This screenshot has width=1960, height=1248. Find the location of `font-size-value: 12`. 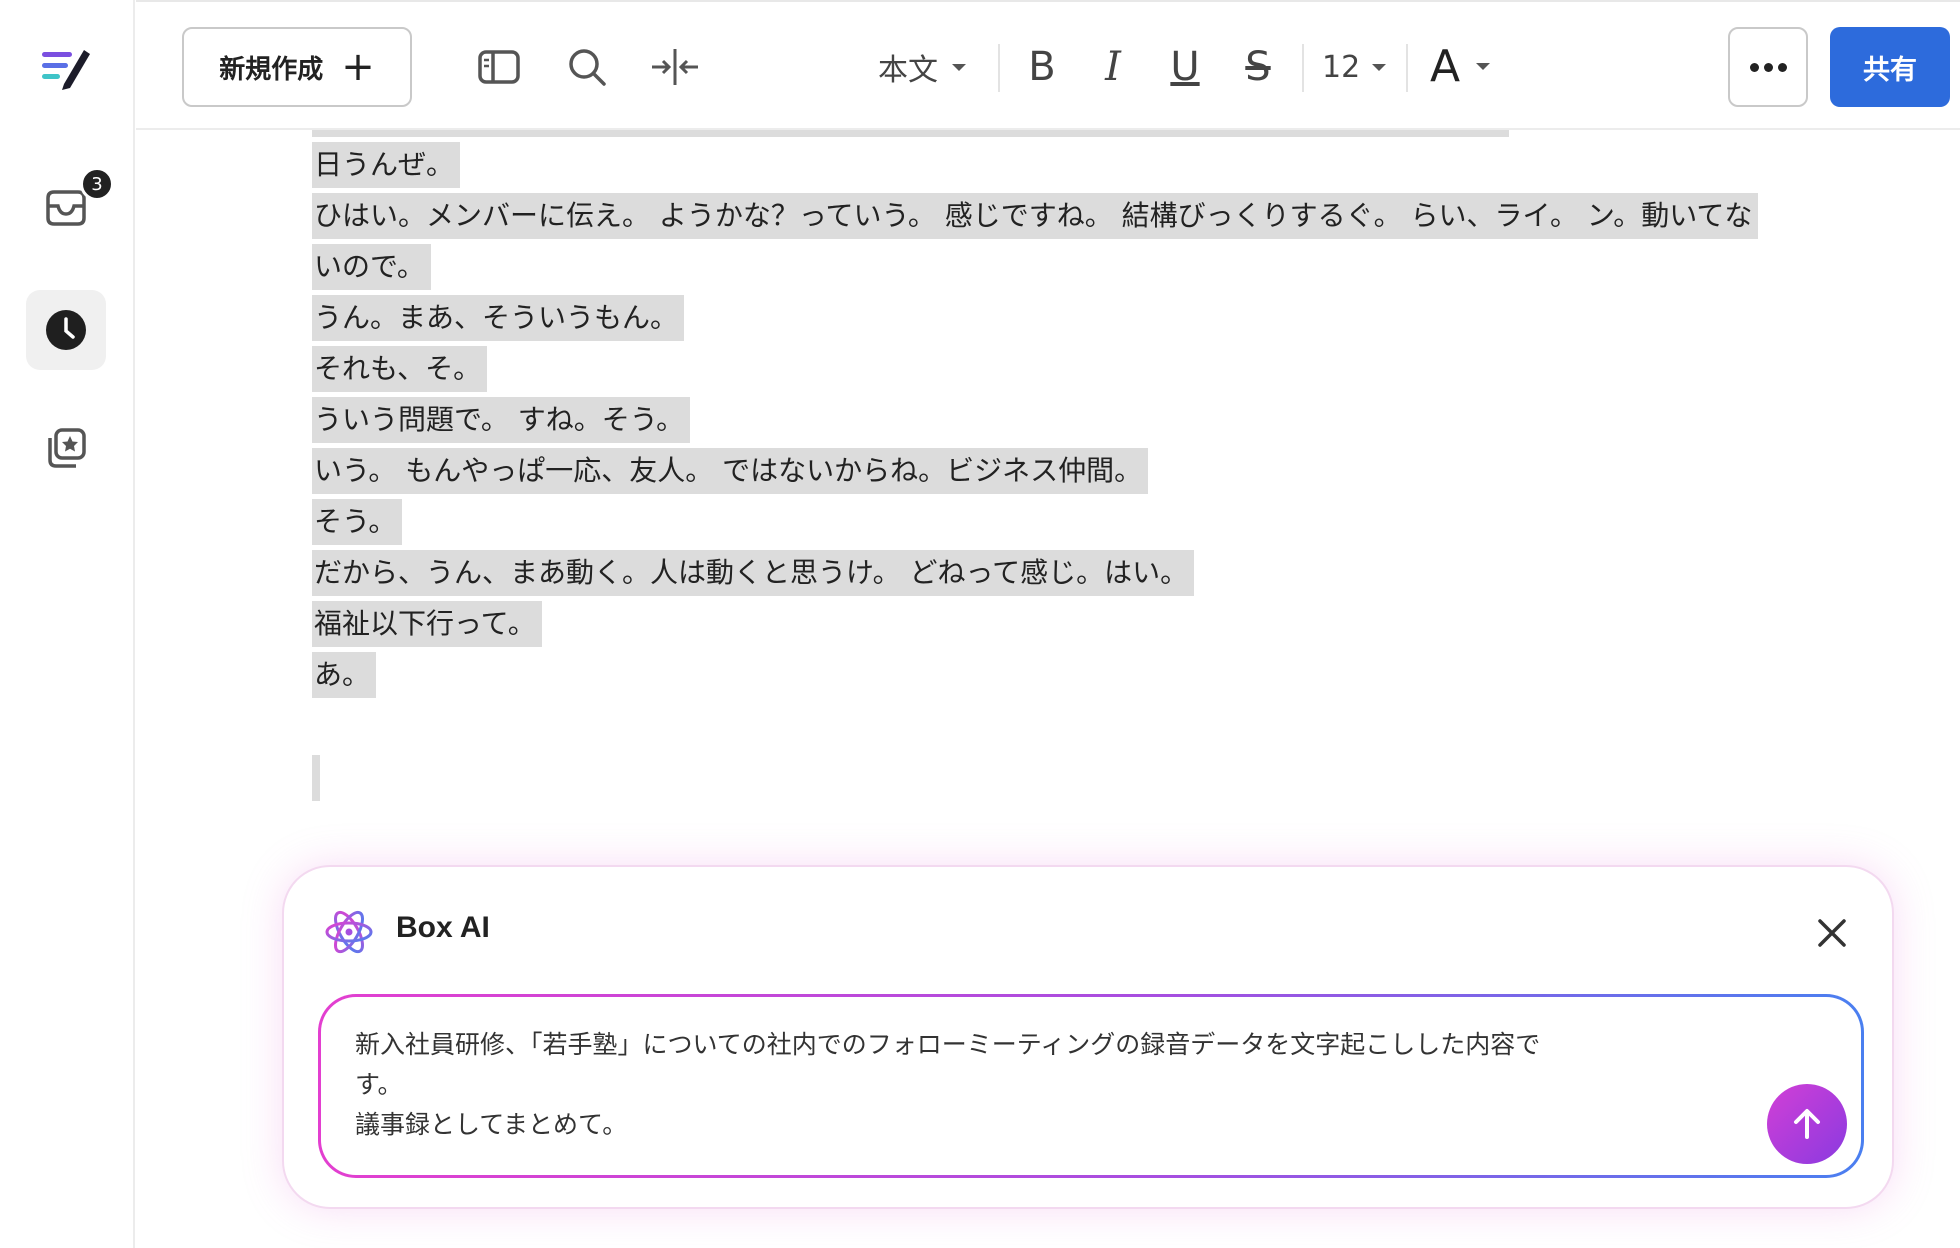

font-size-value: 12 is located at coordinates (1341, 67).